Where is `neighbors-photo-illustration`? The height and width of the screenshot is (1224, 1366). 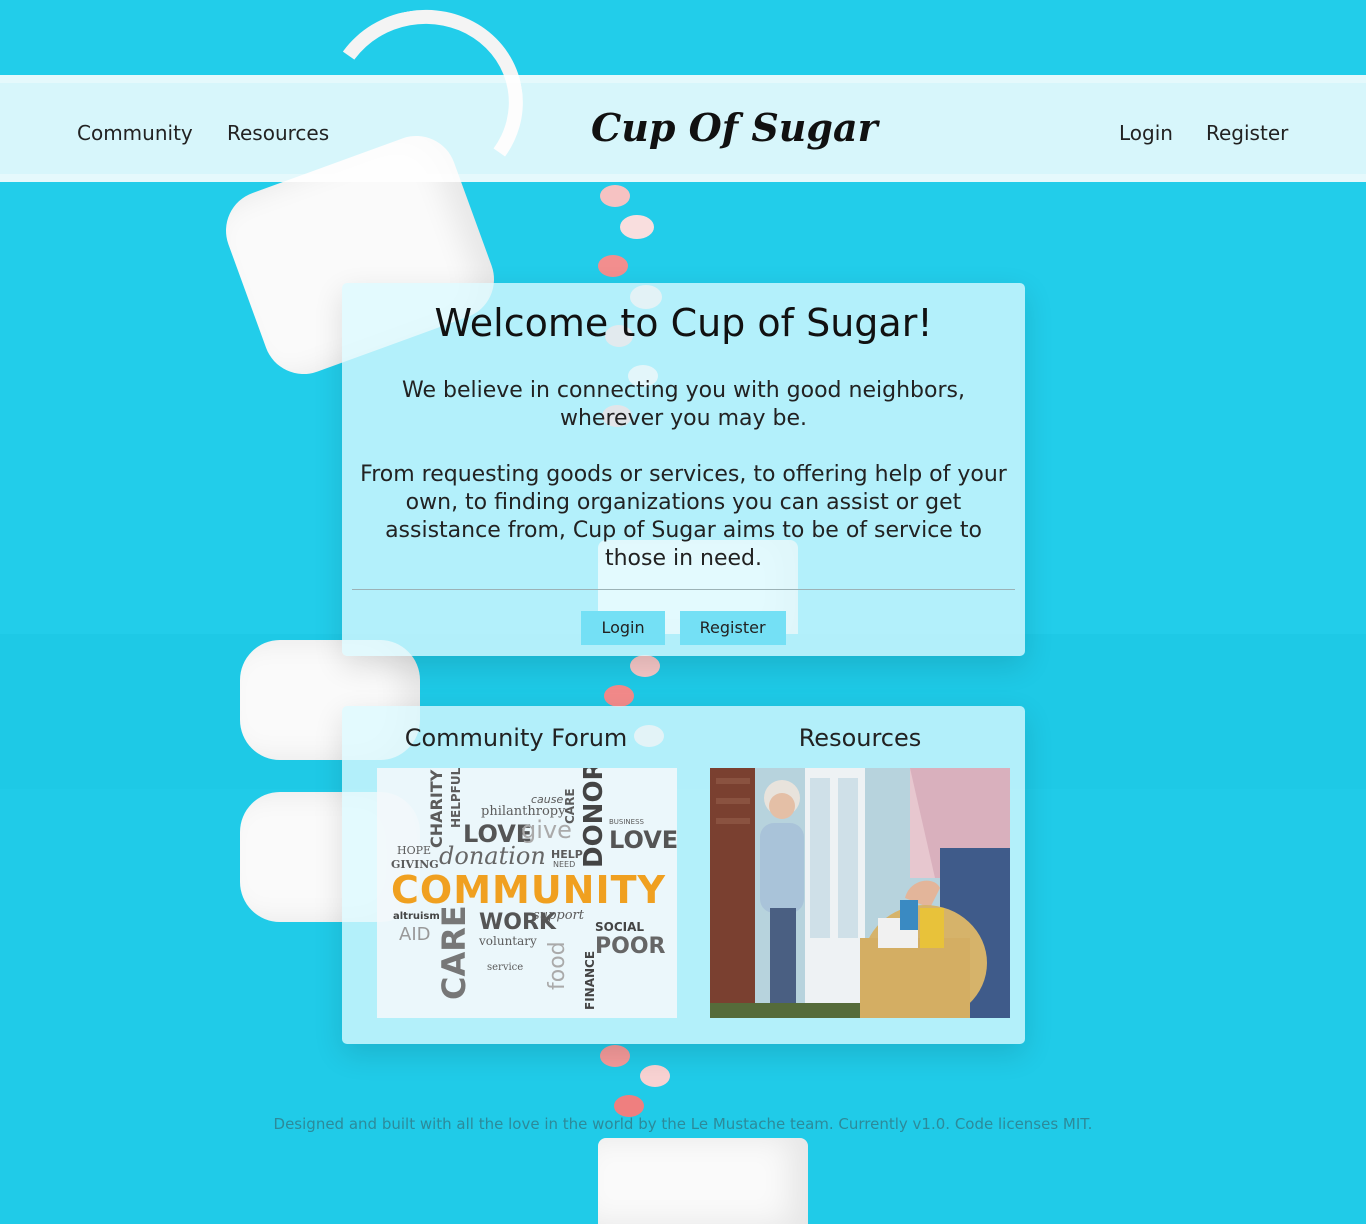 neighbors-photo-illustration is located at coordinates (860, 893).